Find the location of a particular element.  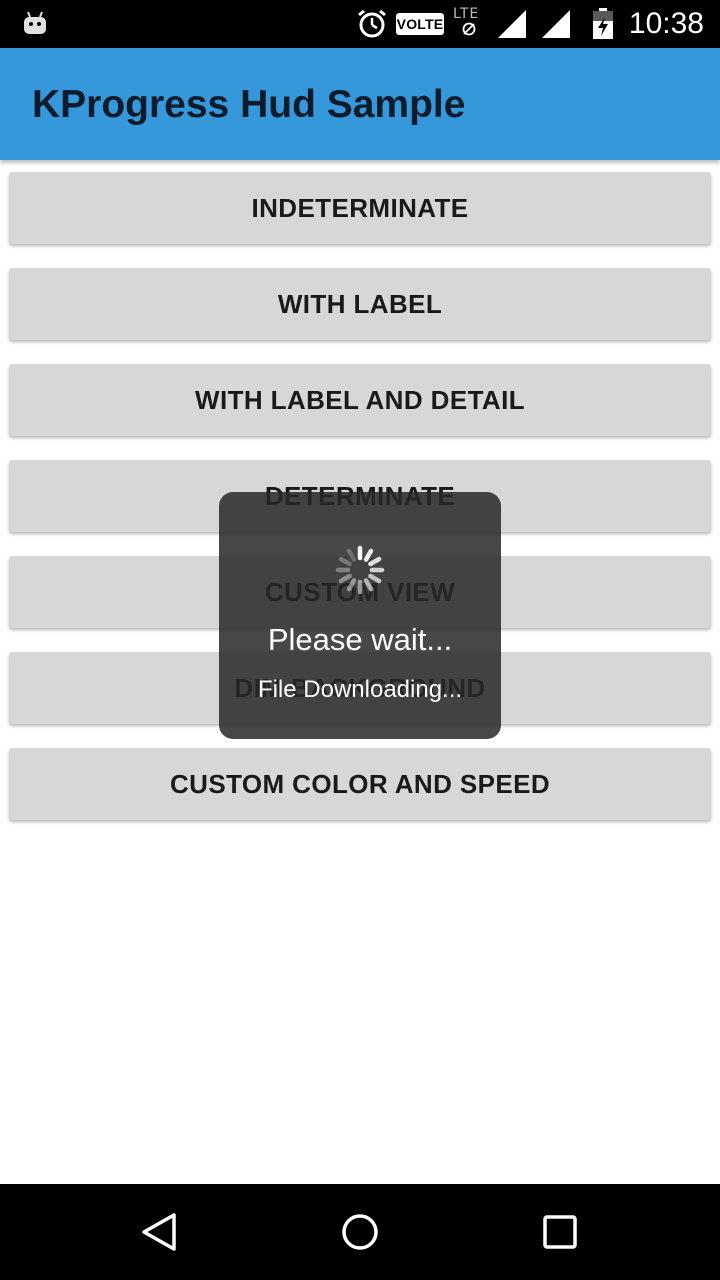

volte-badge: VOLTE is located at coordinates (420, 24).